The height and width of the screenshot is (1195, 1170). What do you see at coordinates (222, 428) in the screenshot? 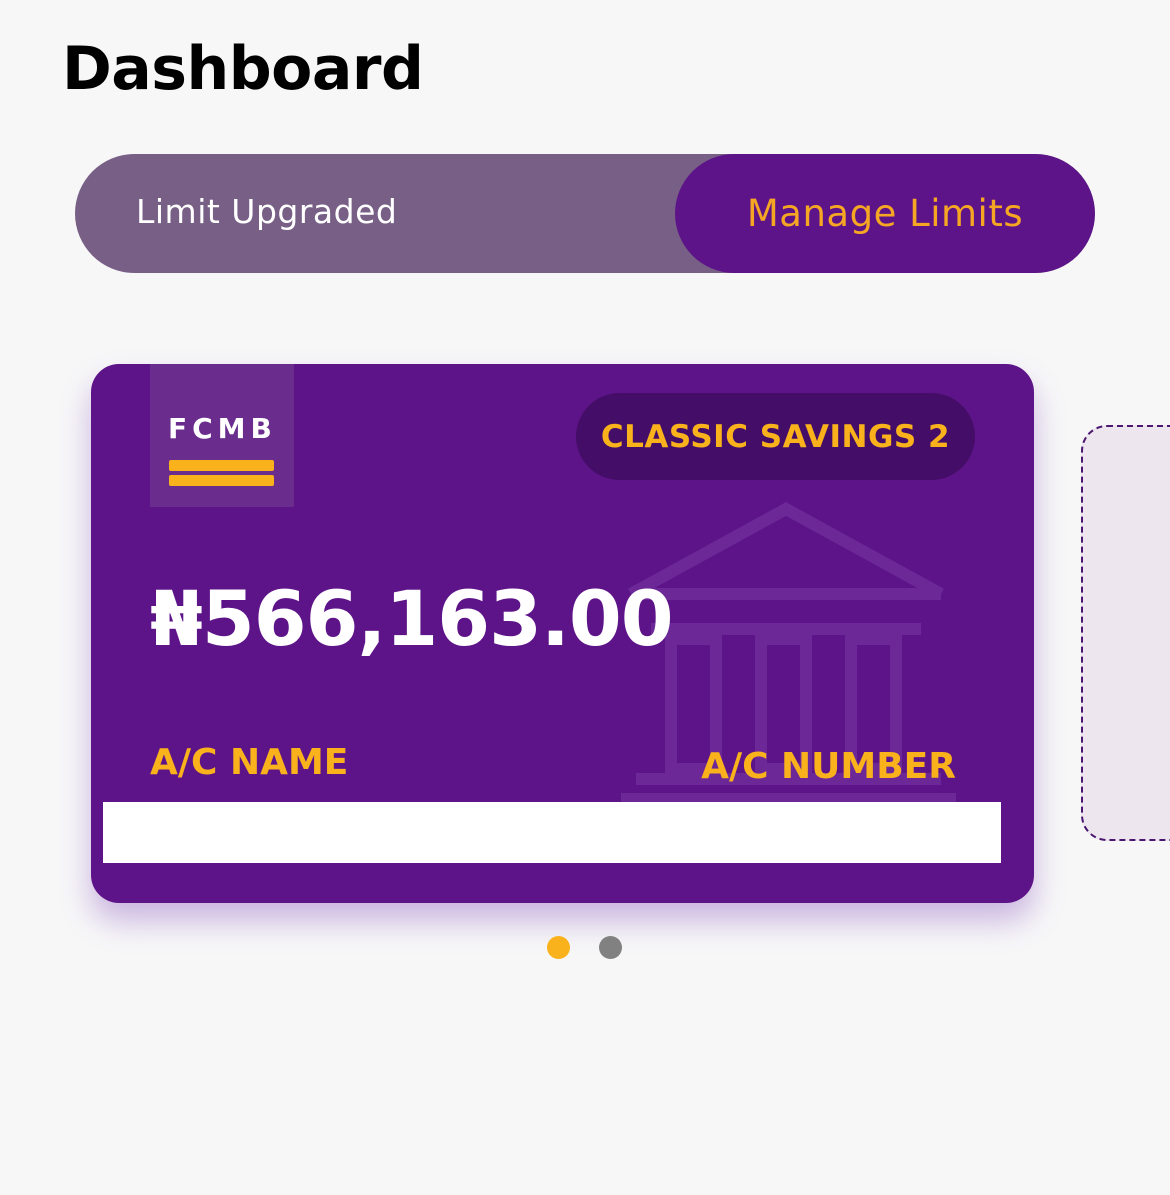
I see `bank-logo-text: FCMB` at bounding box center [222, 428].